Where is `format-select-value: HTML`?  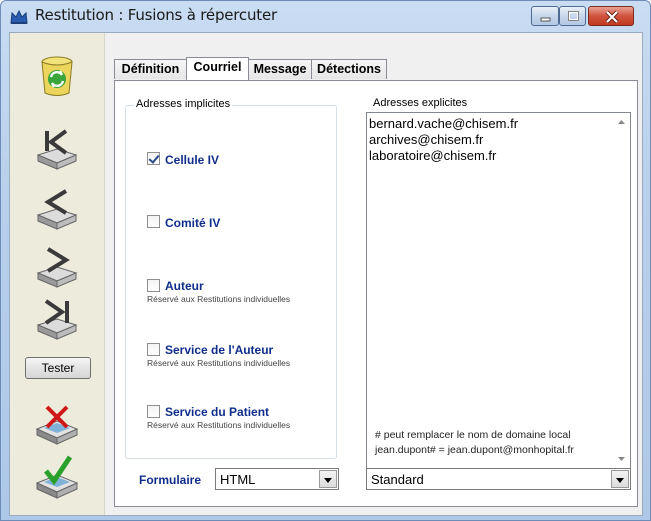 format-select-value: HTML is located at coordinates (238, 479).